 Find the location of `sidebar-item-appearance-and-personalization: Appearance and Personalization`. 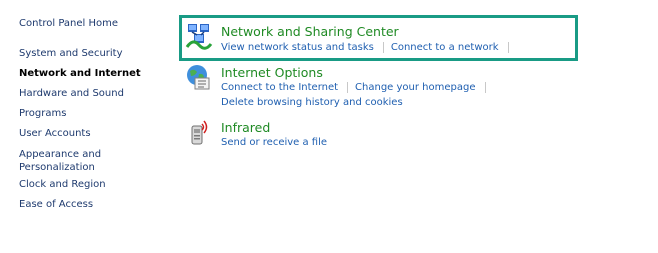

sidebar-item-appearance-and-personalization: Appearance and Personalization is located at coordinates (64, 161).